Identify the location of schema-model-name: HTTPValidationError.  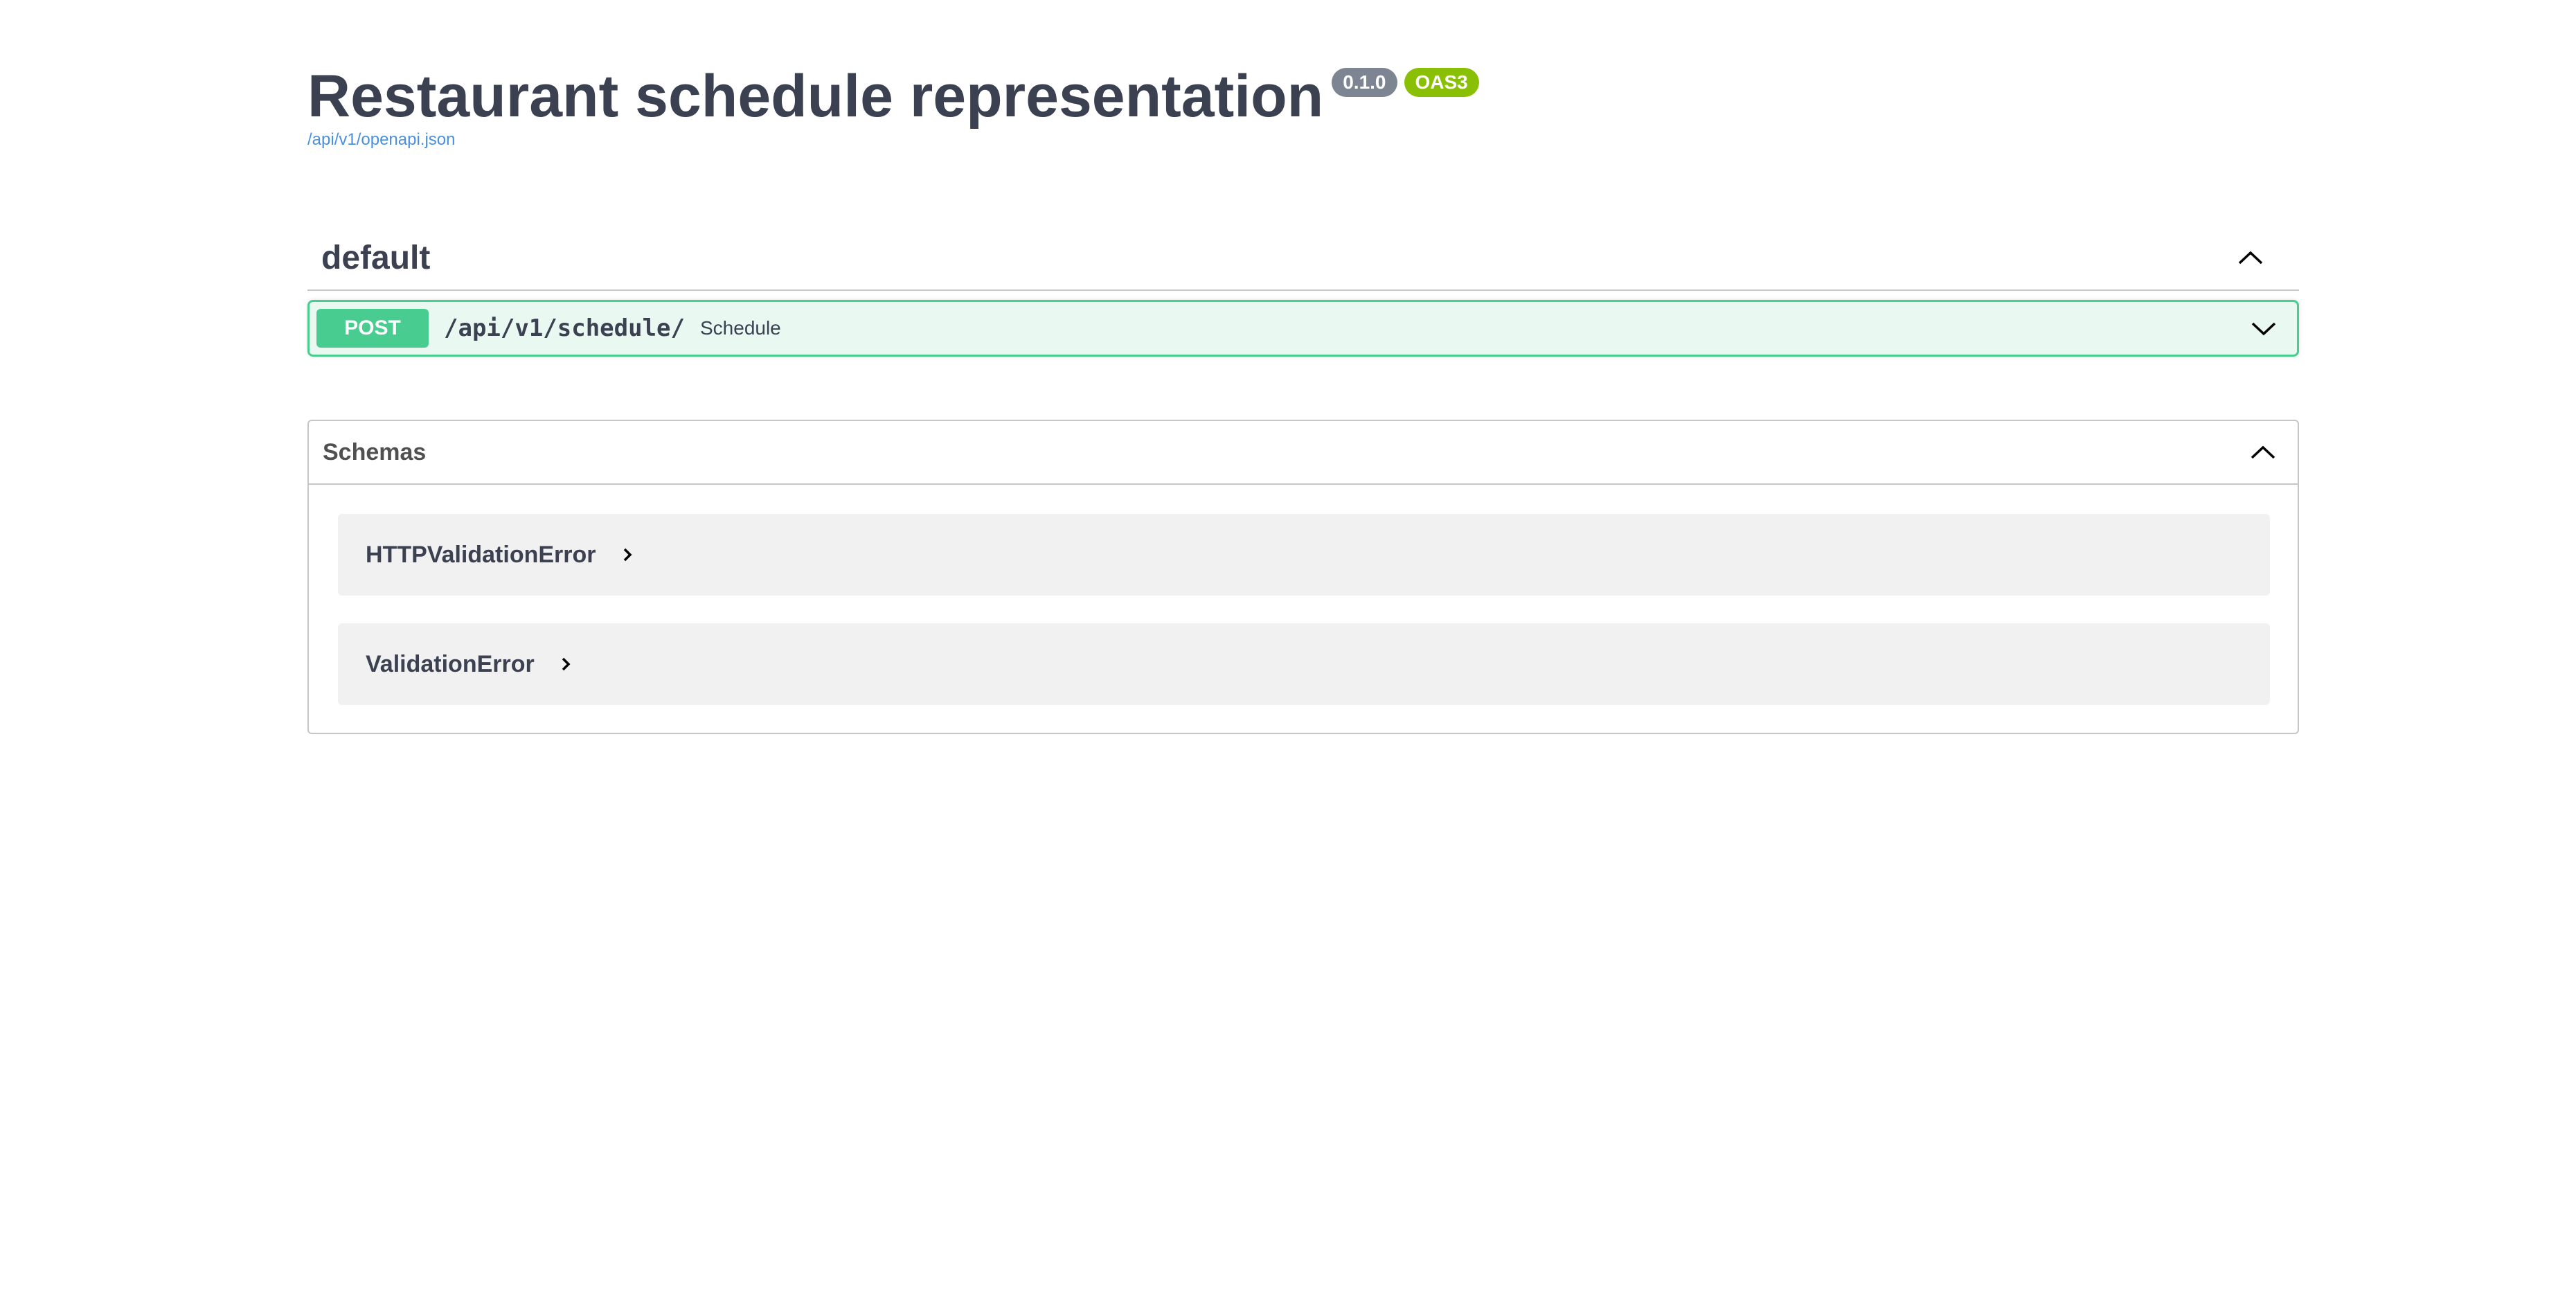
(481, 554).